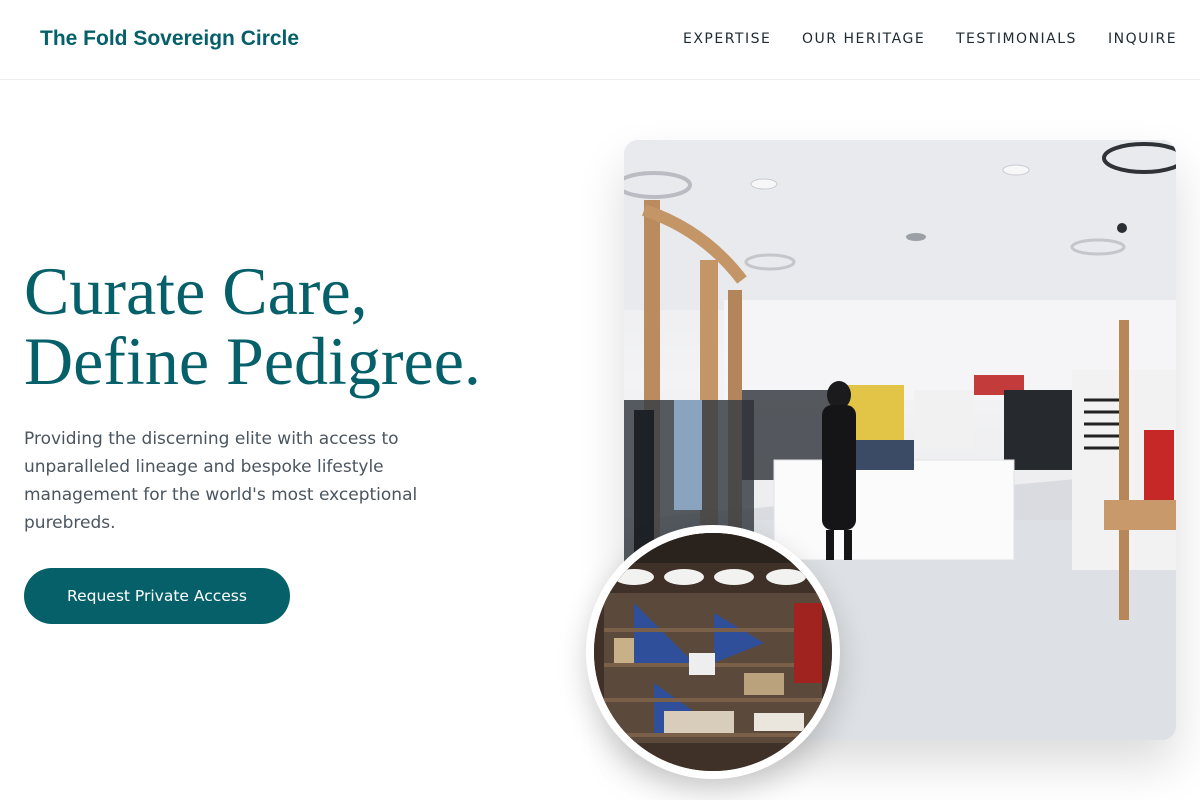 This screenshot has height=800, width=1200. Describe the element at coordinates (863, 39) in the screenshot. I see `nav-our-heritage: OUR HERITAGE` at that location.